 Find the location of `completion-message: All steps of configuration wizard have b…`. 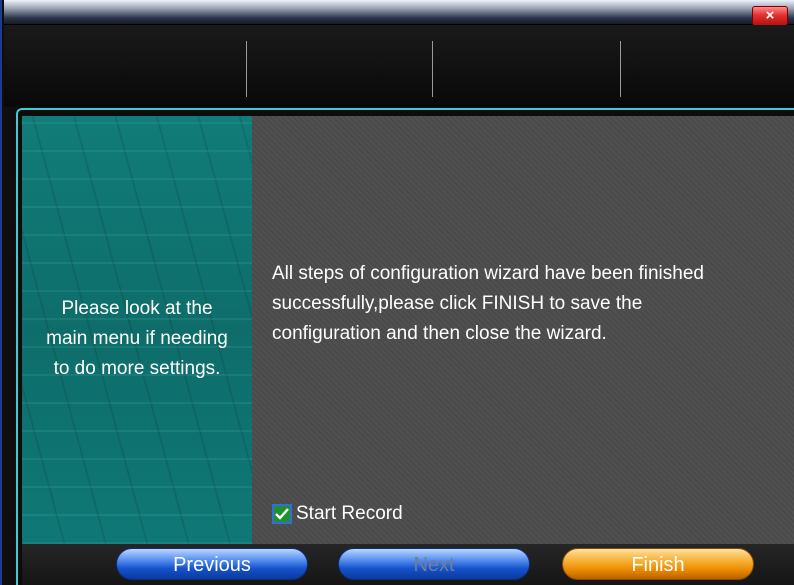

completion-message: All steps of configuration wizard have b… is located at coordinates (488, 303).